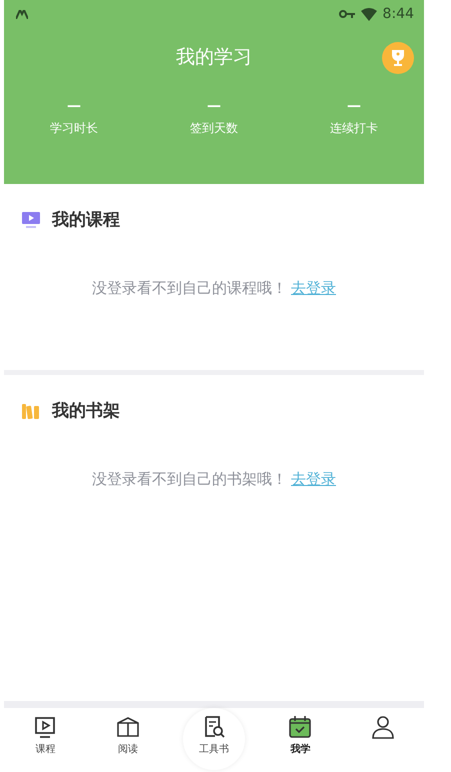  I want to click on stat-label: 签到天数, so click(214, 128).